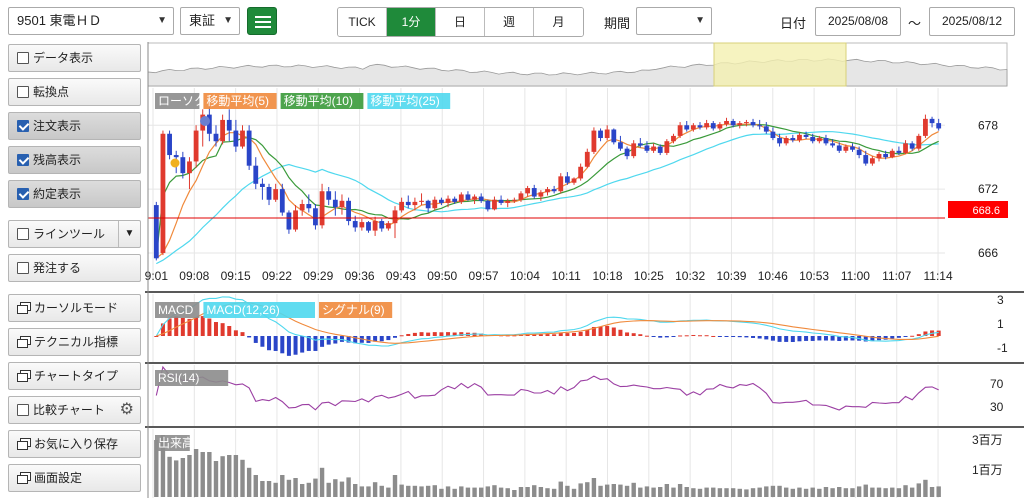  I want to click on cursor-mode-button: カーソルモード, so click(74, 308).